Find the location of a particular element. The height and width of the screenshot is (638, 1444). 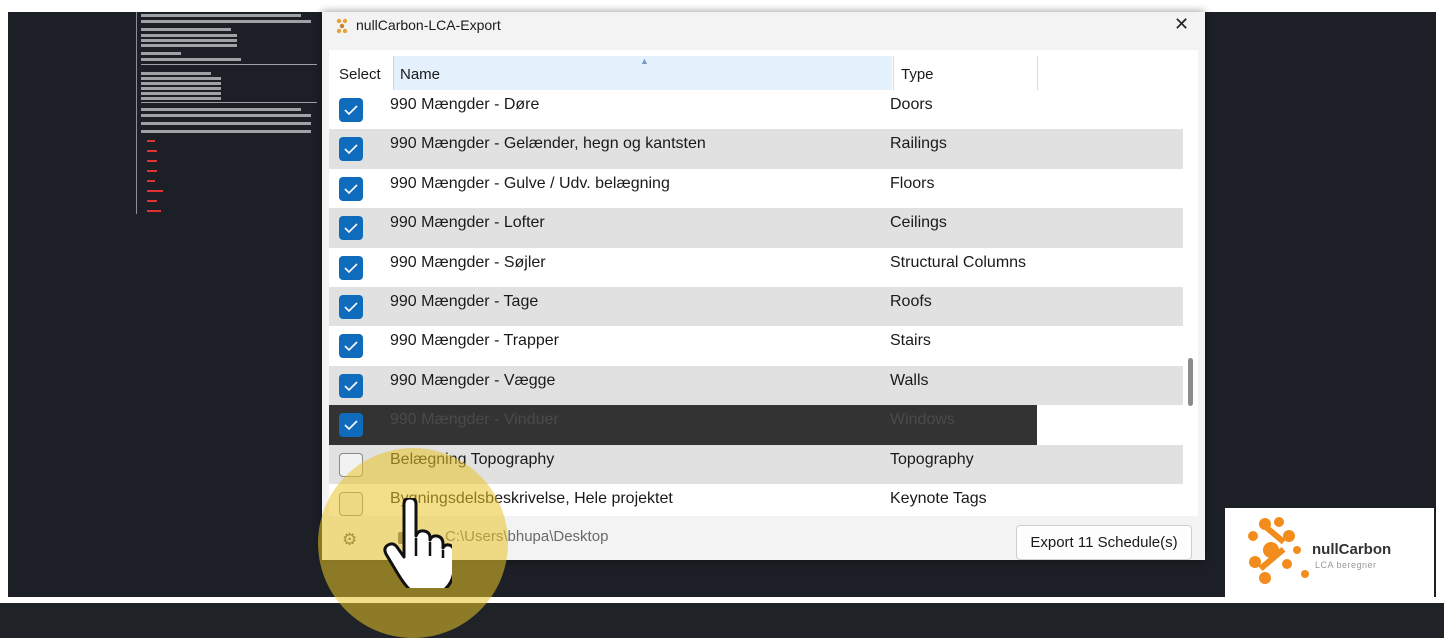

folder-icon is located at coordinates (405, 538).